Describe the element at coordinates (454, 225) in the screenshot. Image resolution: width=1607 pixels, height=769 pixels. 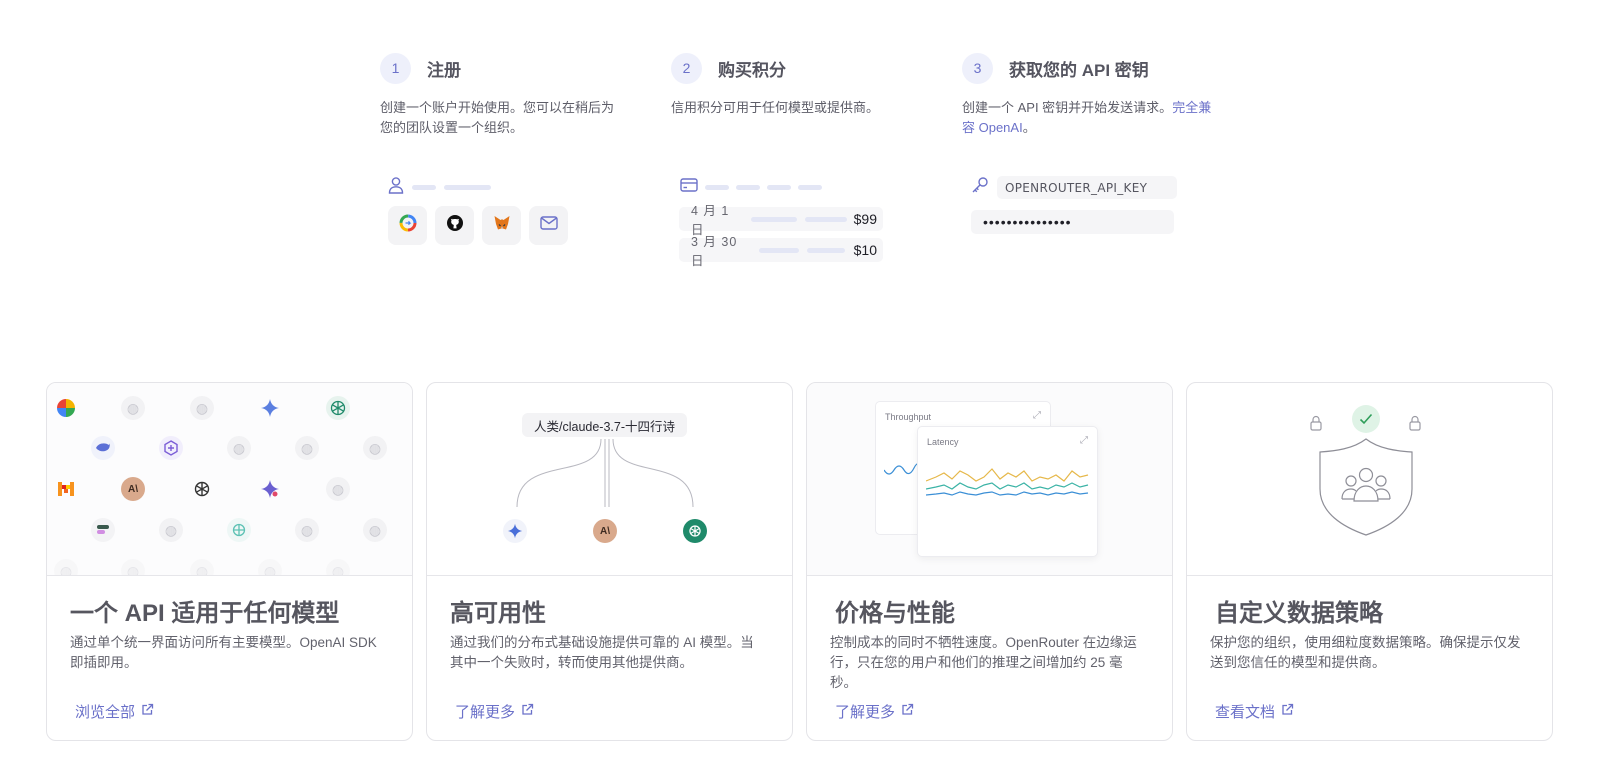
I see `github-login-button` at that location.